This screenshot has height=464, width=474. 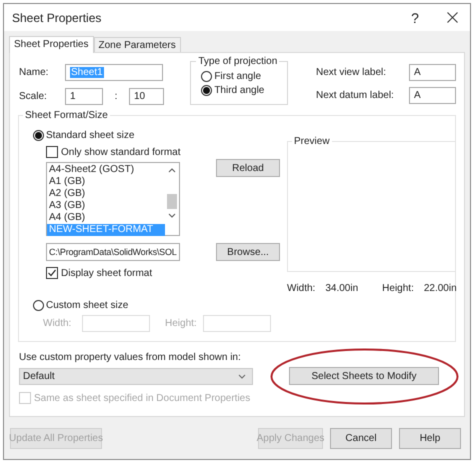 What do you see at coordinates (301, 288) in the screenshot?
I see `width-label: Width:` at bounding box center [301, 288].